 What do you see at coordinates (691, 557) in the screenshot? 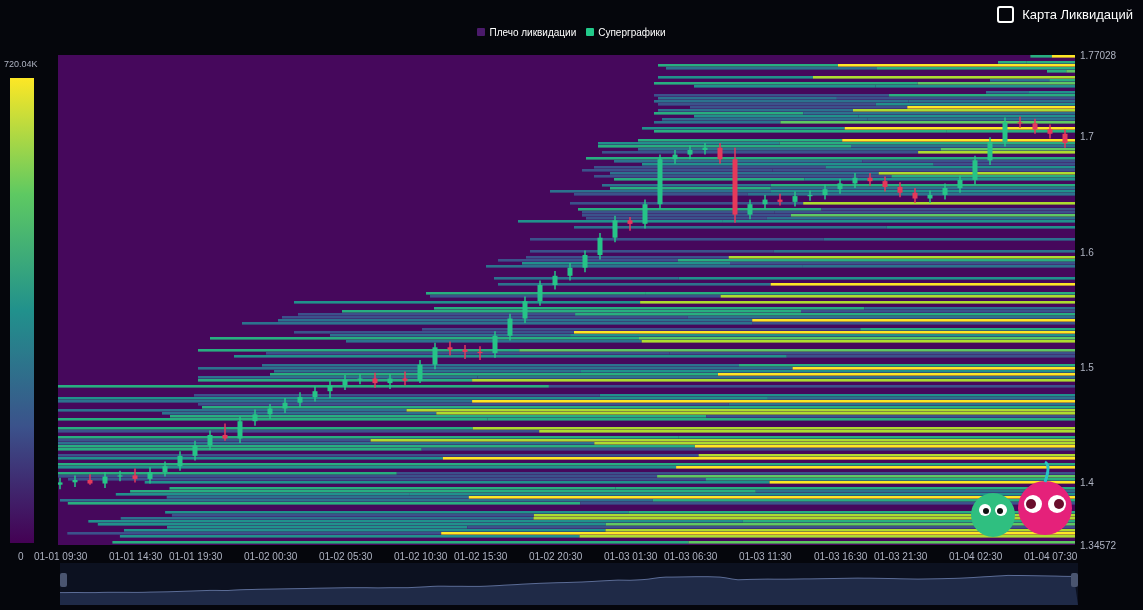
I see `x-axis-label: 01-03 06:30` at bounding box center [691, 557].